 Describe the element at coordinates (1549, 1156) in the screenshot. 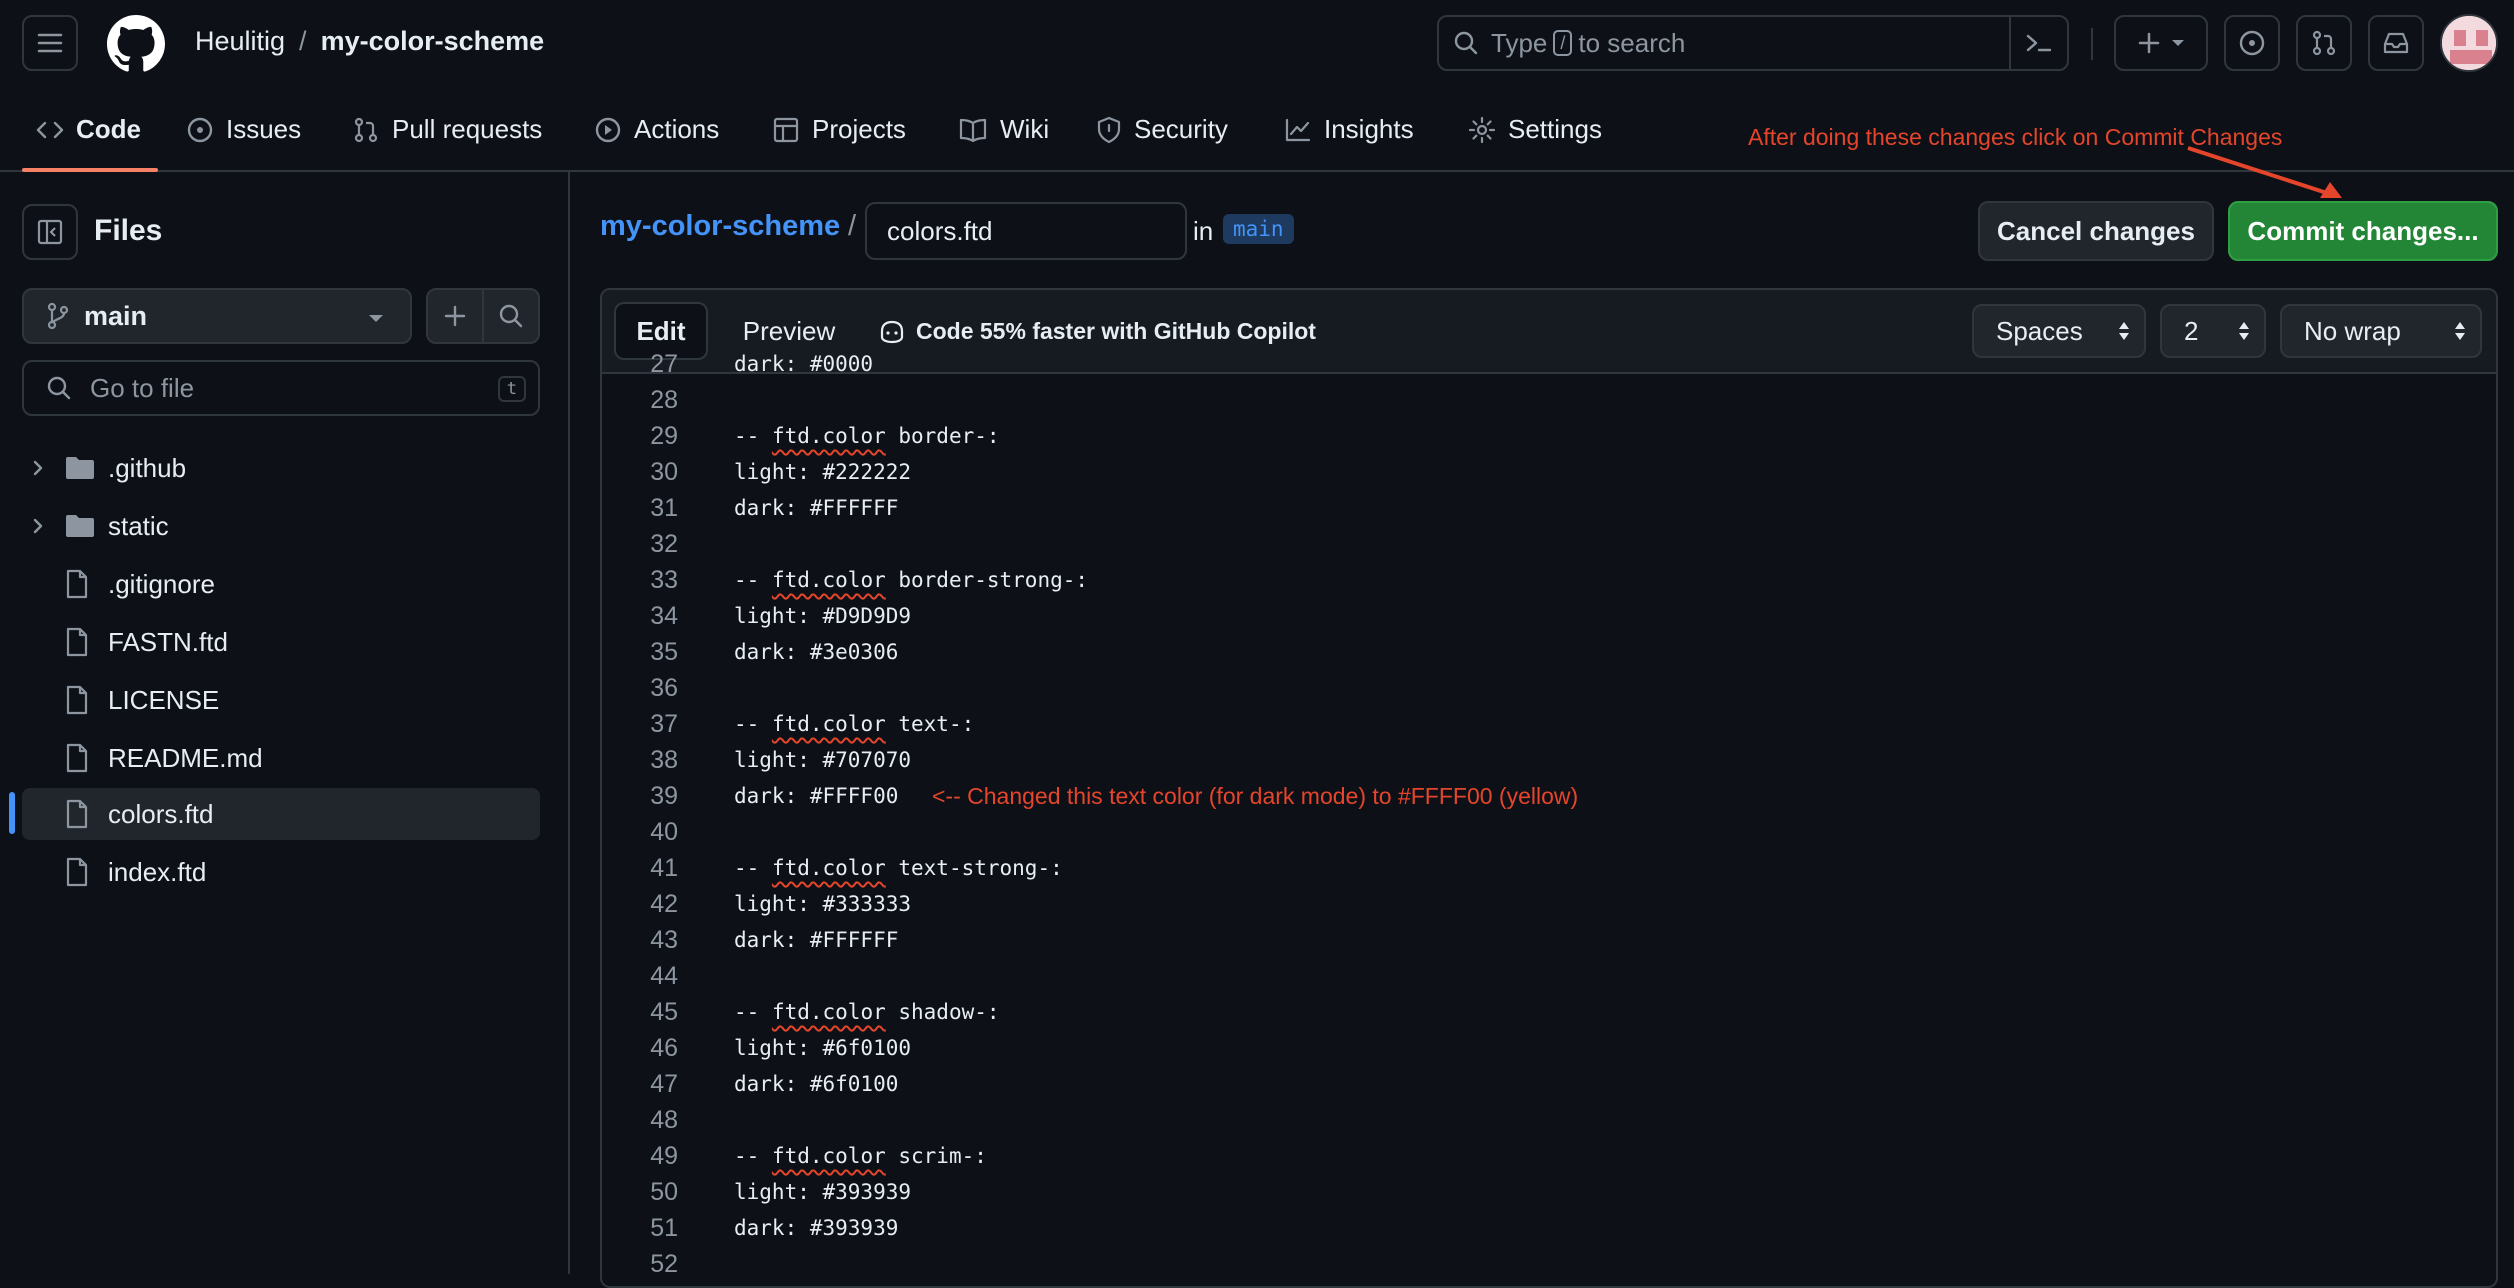

I see `code-line: 49 -- ftd.color scrim-:` at that location.